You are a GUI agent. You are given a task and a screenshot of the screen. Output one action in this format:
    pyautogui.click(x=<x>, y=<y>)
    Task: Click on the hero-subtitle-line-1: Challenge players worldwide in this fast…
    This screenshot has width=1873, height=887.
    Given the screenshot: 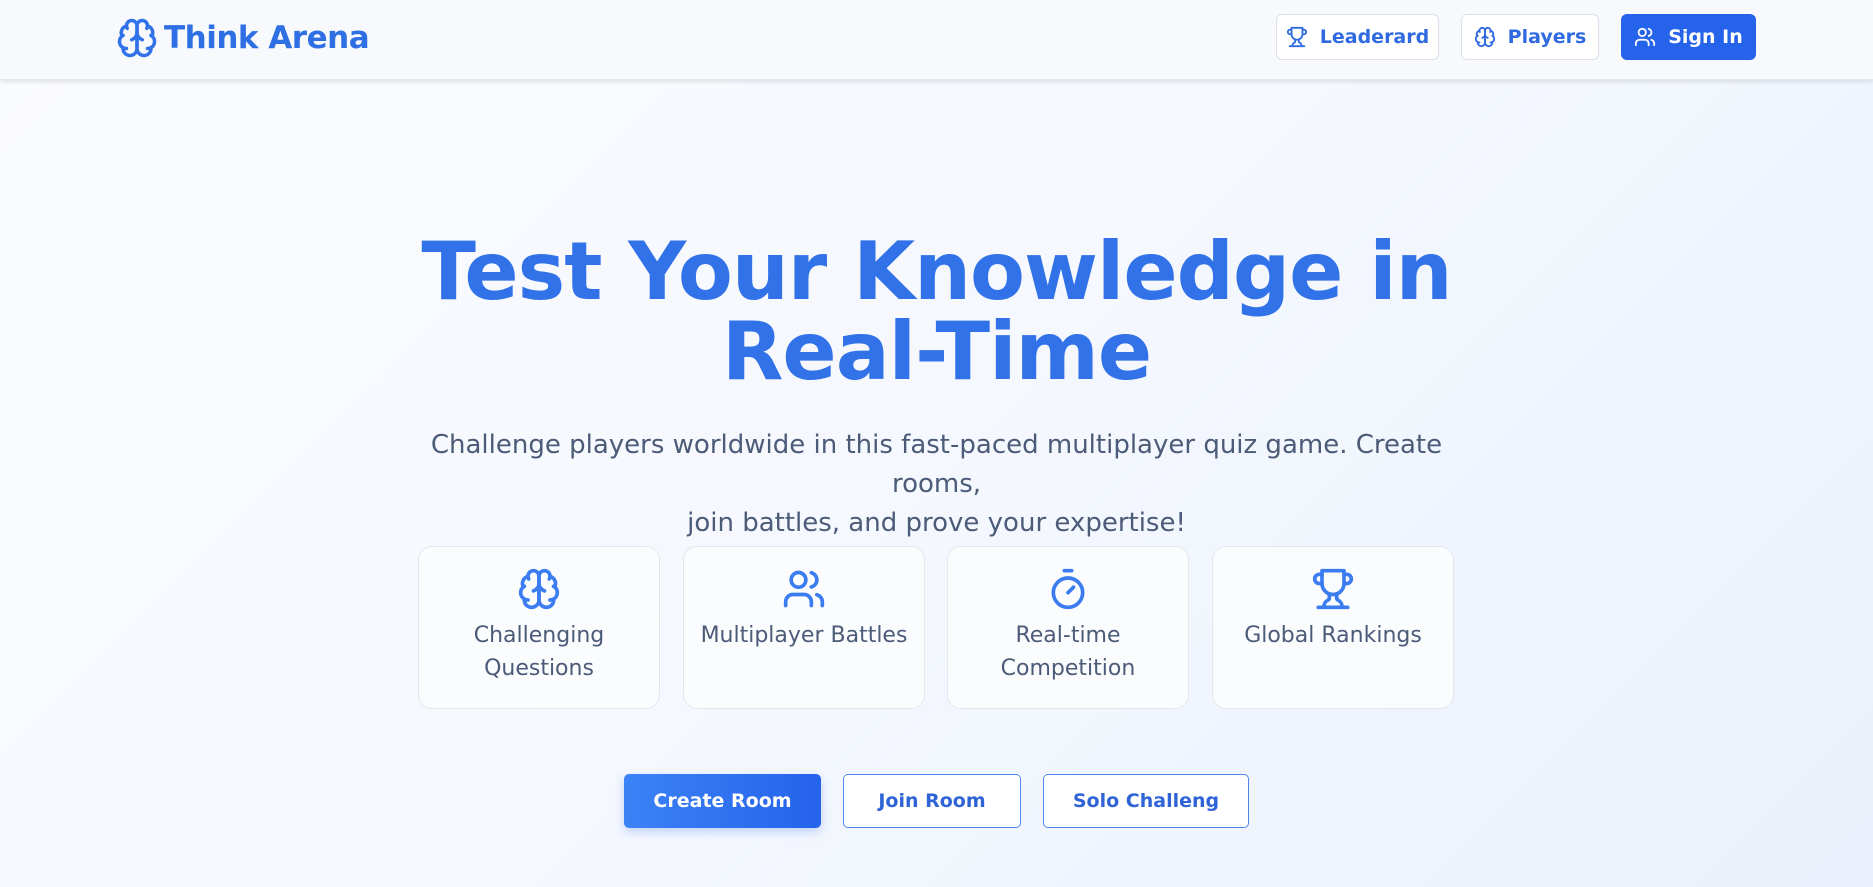 What is the action you would take?
    pyautogui.click(x=936, y=464)
    